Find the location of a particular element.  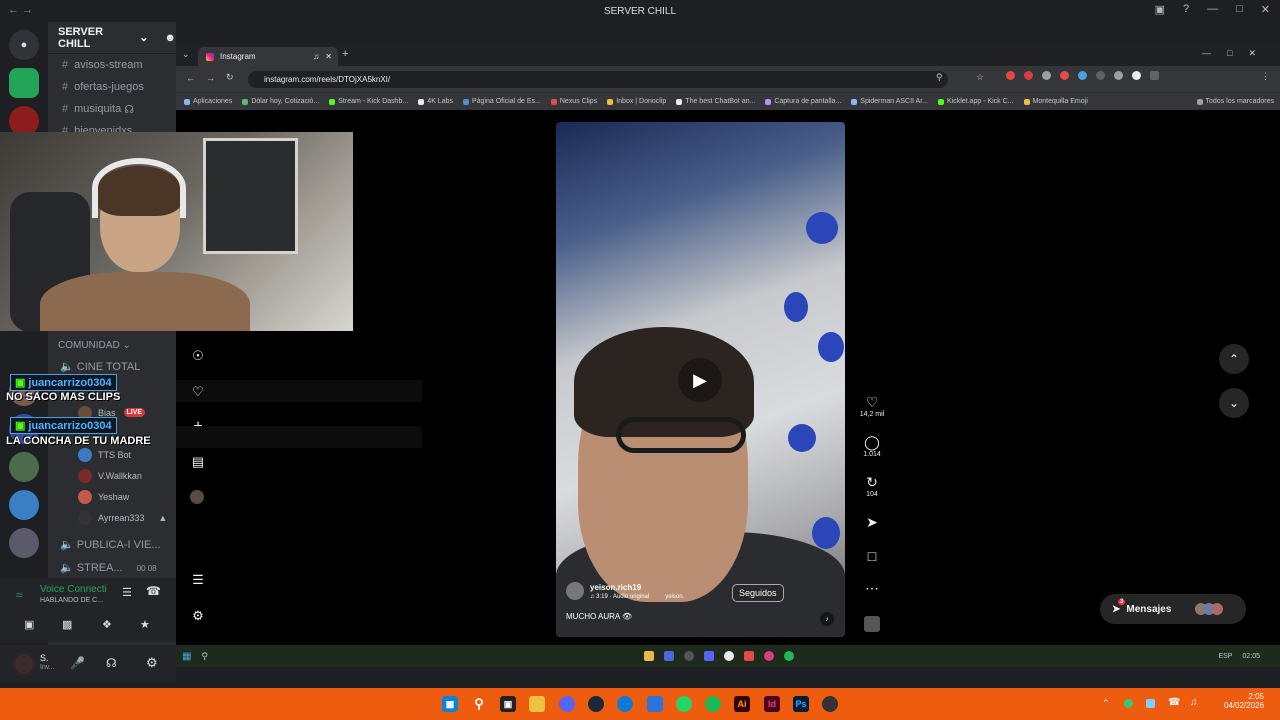

play-icon: ▶ is located at coordinates (700, 380).